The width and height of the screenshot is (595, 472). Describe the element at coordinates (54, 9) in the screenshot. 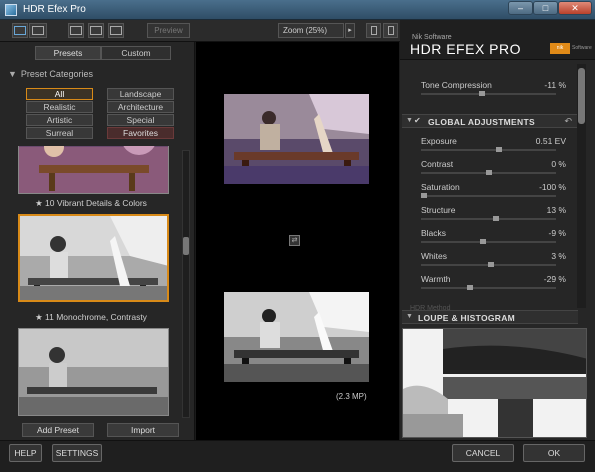

I see `window-title: HDR Efex Pro` at that location.